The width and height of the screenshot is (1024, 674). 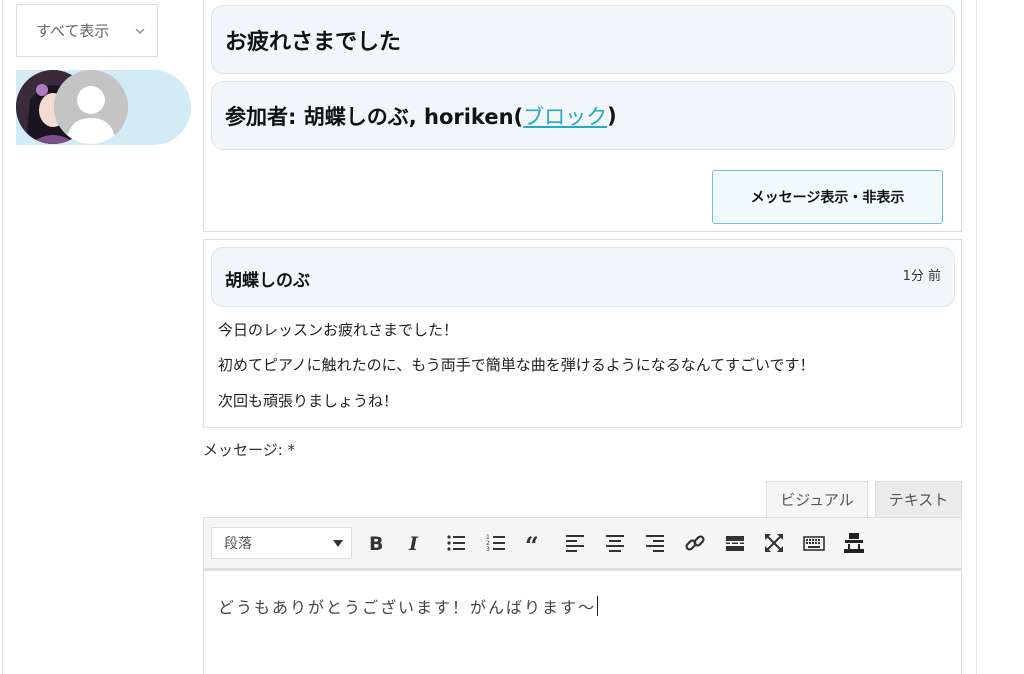 I want to click on participants-suffix: ), so click(x=612, y=115).